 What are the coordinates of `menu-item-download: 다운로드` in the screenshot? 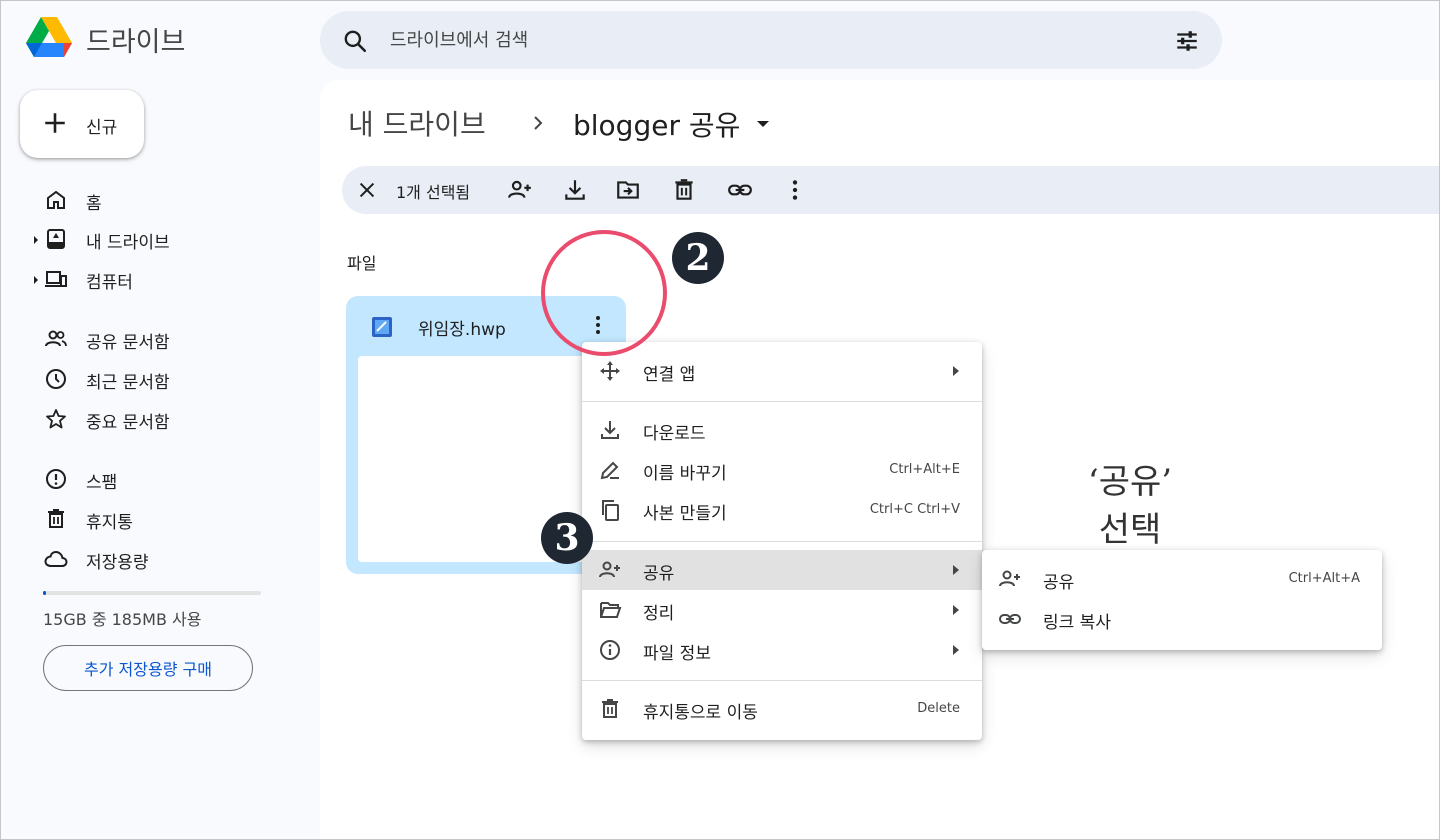 It's located at (782, 430).